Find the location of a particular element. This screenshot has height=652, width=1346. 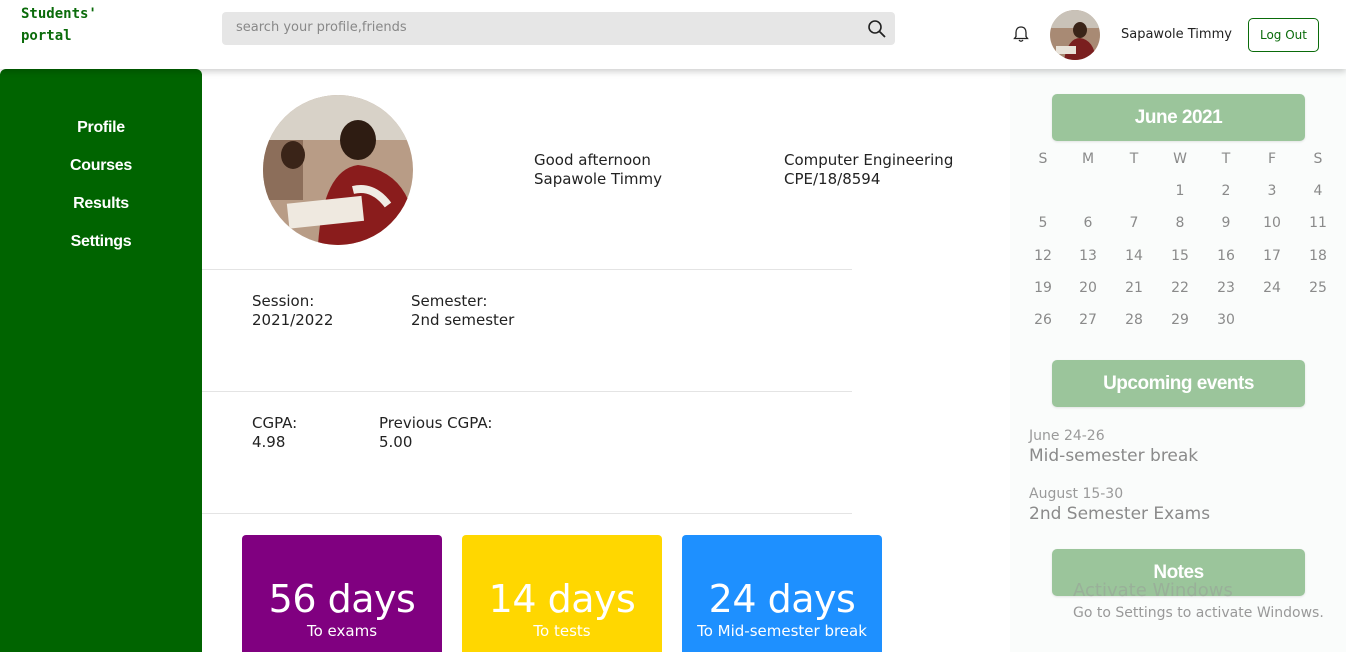

logout-button: Log Out is located at coordinates (1283, 35).